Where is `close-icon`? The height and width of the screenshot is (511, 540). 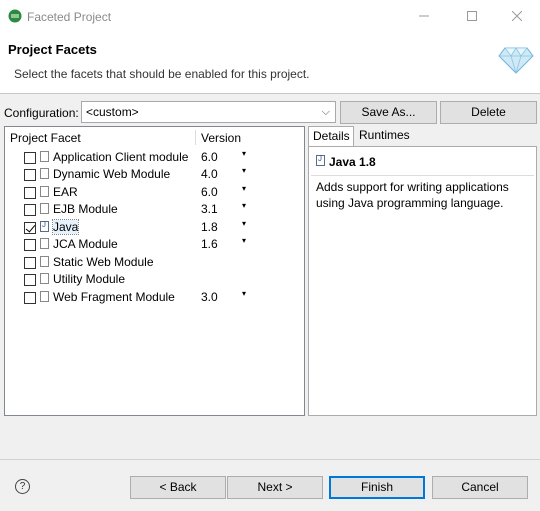
close-icon is located at coordinates (517, 16).